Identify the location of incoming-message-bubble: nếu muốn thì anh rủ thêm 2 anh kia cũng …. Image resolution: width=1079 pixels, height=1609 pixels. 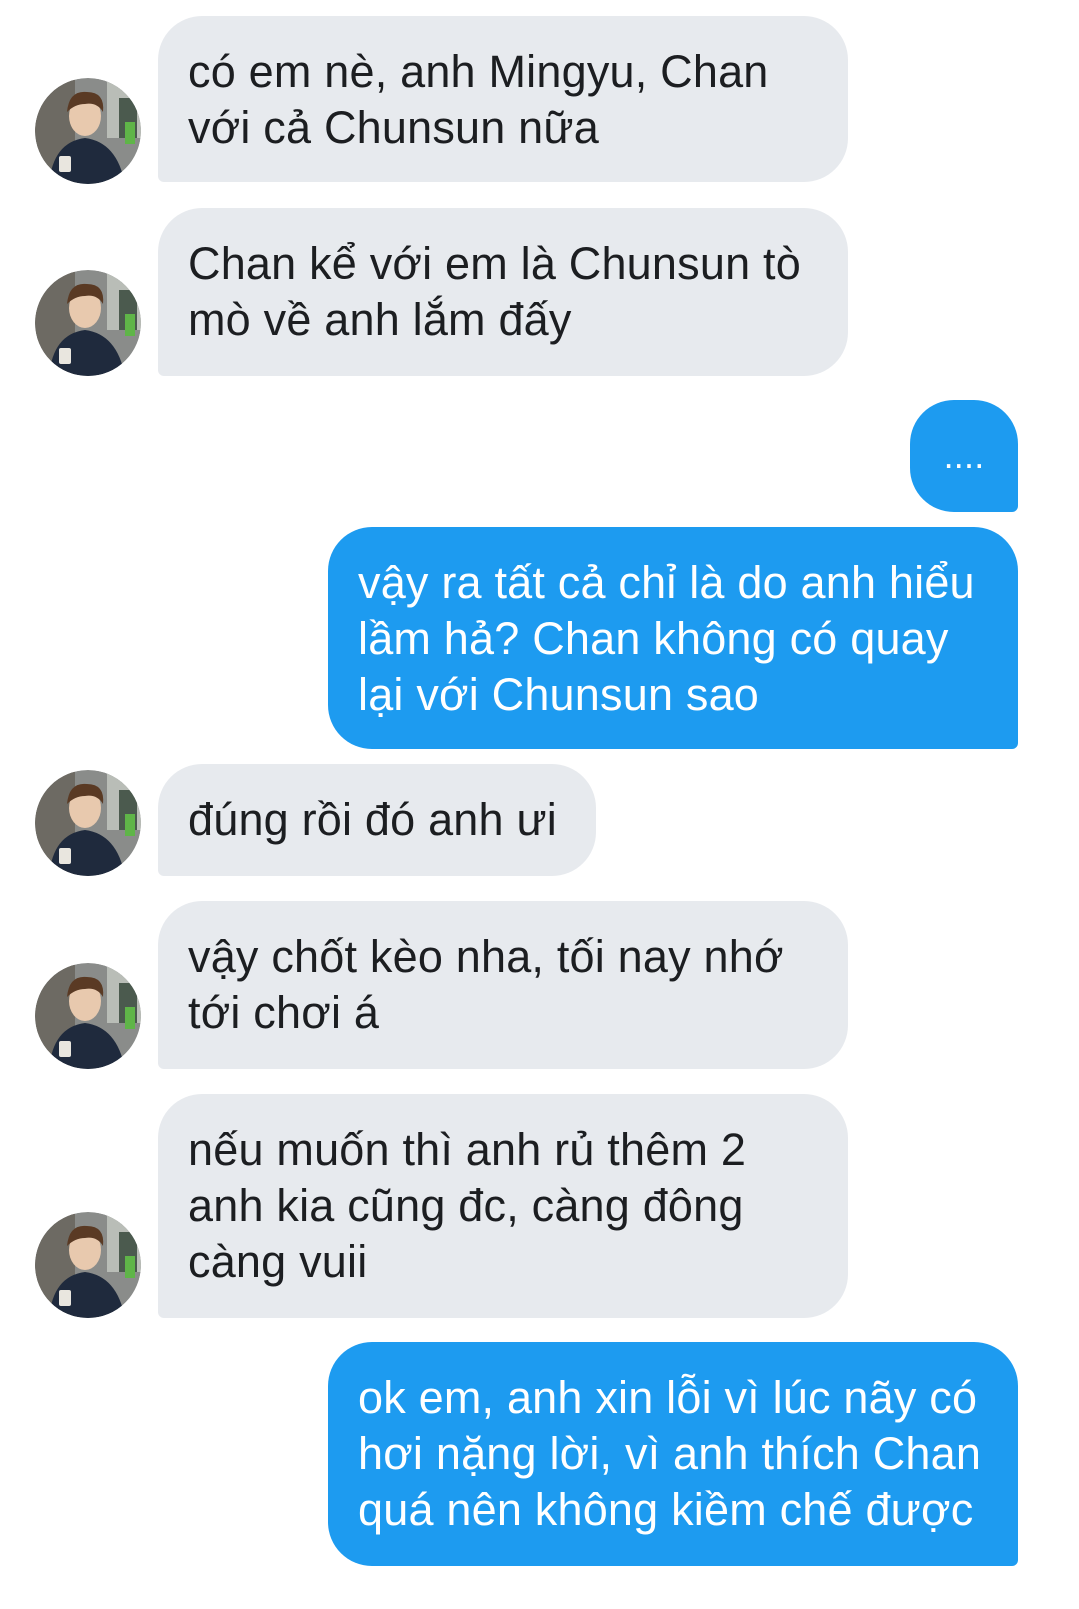
(503, 1206).